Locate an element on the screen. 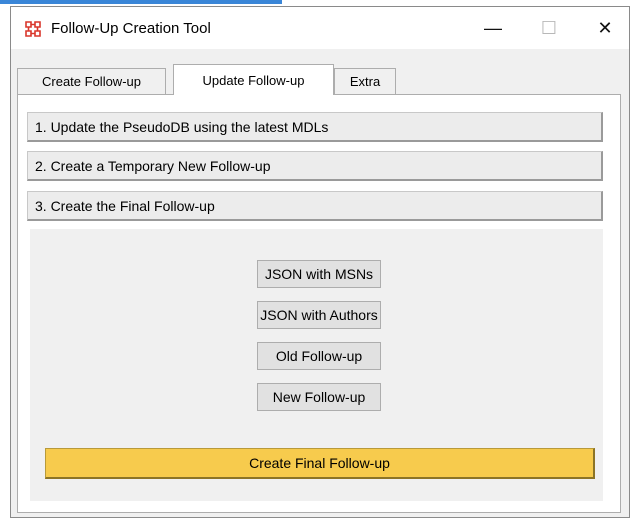 This screenshot has width=631, height=519. maximize-button: ☐ is located at coordinates (549, 28).